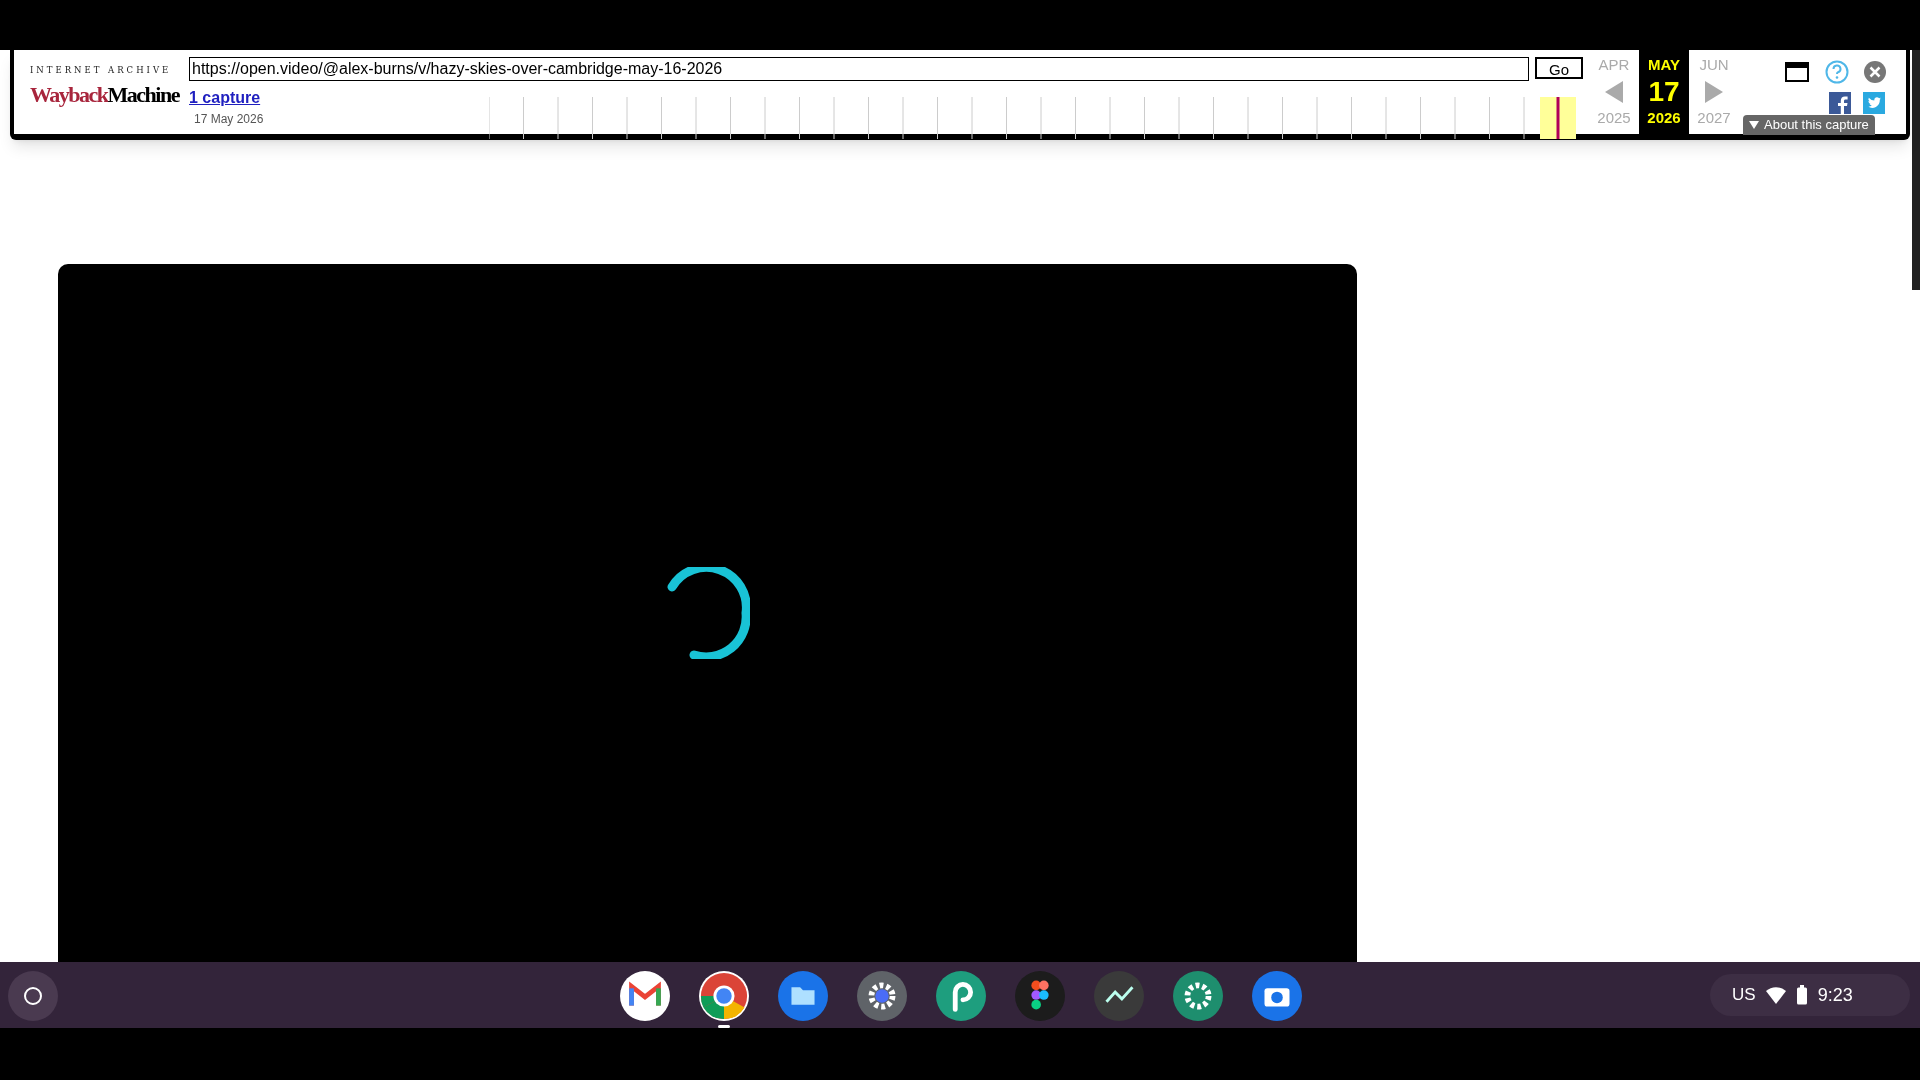 This screenshot has height=1080, width=1920. Describe the element at coordinates (1801, 995) in the screenshot. I see `battery-icon` at that location.